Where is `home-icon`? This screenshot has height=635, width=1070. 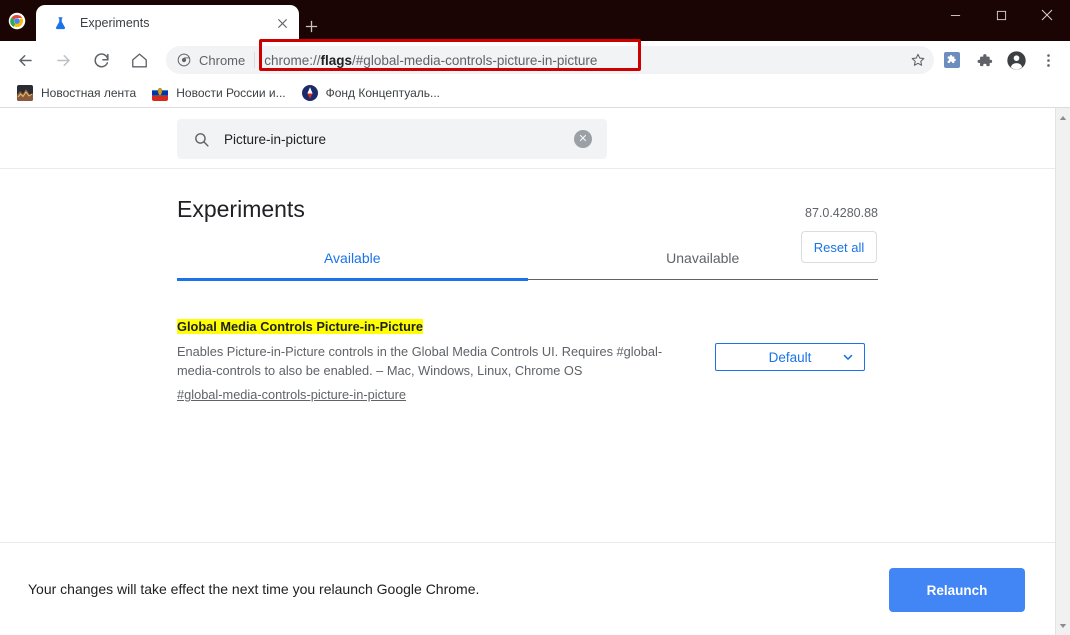 home-icon is located at coordinates (139, 60).